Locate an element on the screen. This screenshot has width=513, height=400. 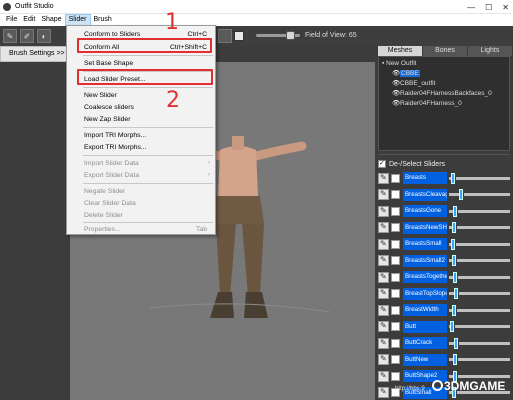
tab-lights: Lights is located at coordinates (490, 51).